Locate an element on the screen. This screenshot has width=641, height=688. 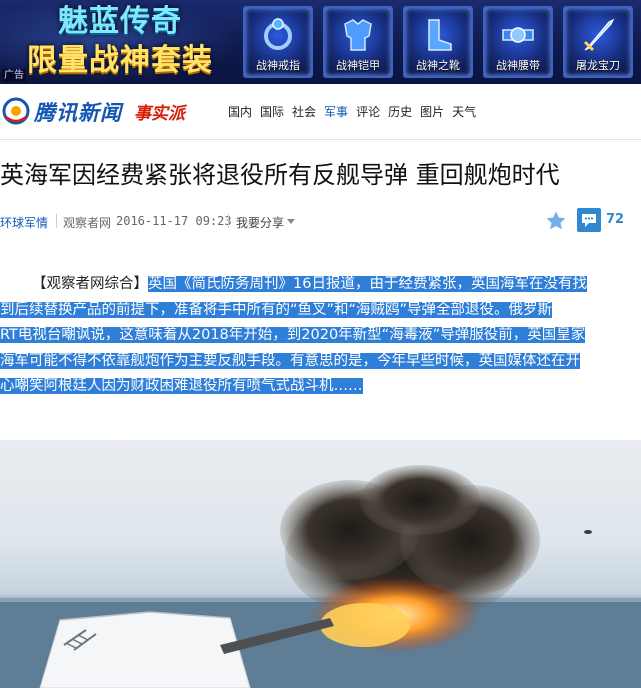
nav-item: 军事 is located at coordinates (336, 112).